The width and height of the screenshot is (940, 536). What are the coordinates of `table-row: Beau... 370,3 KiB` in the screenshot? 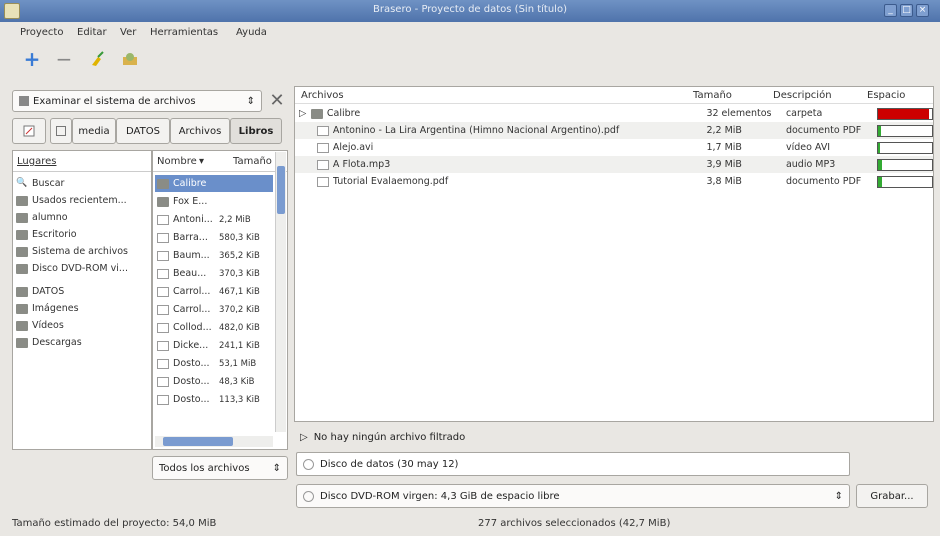 It's located at (214, 273).